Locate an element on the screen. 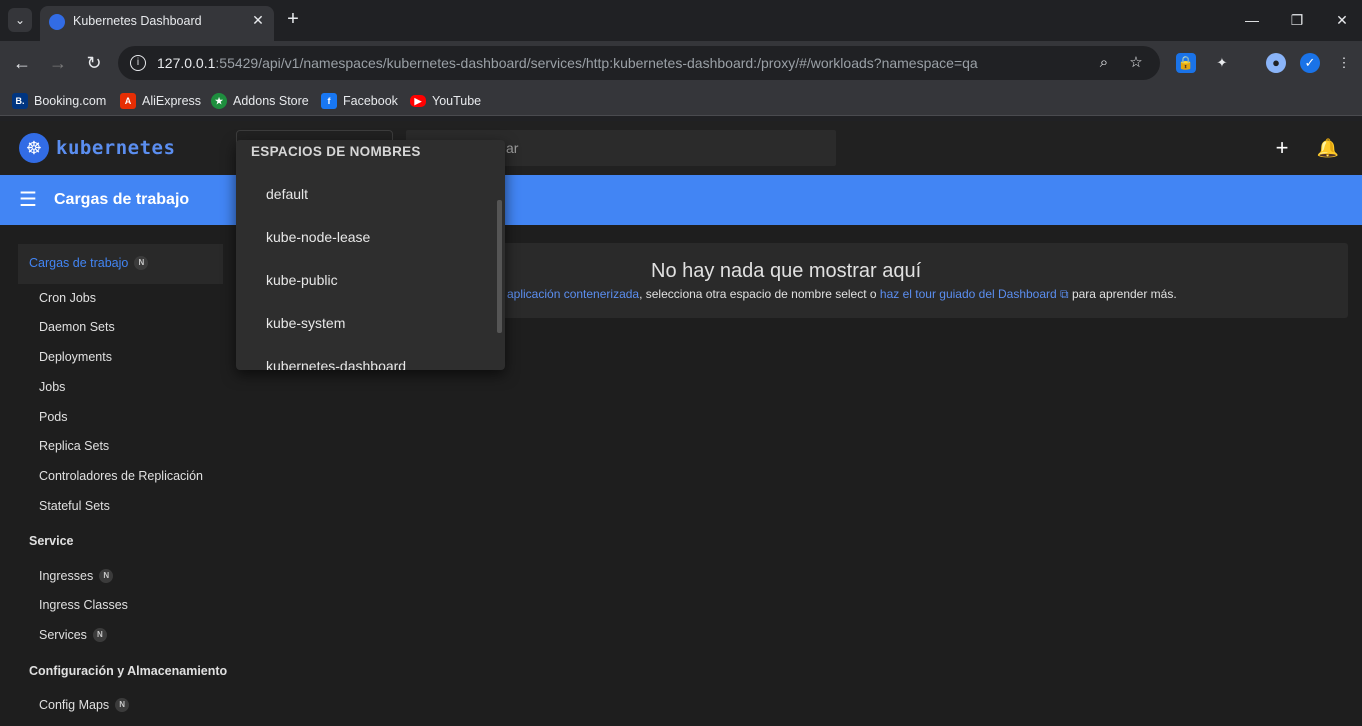 This screenshot has width=1362, height=726. sidebar-item-services: Services N is located at coordinates (73, 635).